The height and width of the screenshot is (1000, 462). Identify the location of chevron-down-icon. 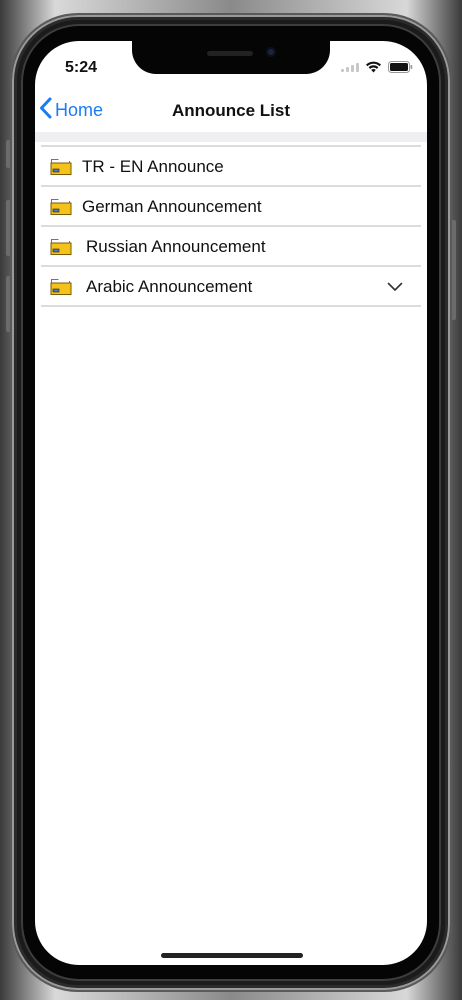
(395, 288).